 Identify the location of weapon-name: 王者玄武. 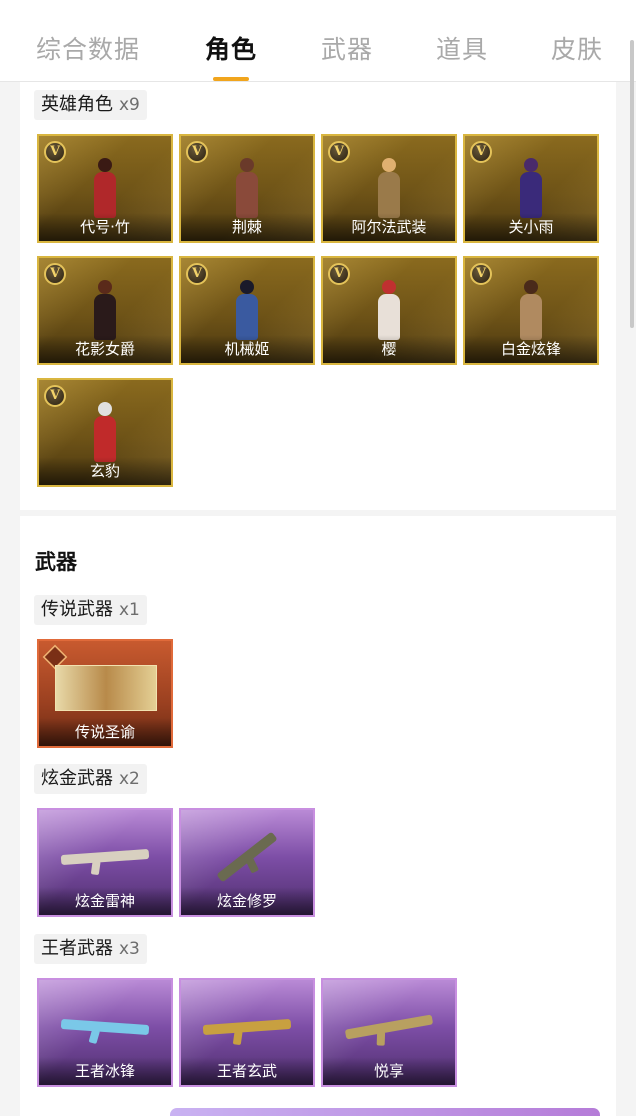
(246, 1071).